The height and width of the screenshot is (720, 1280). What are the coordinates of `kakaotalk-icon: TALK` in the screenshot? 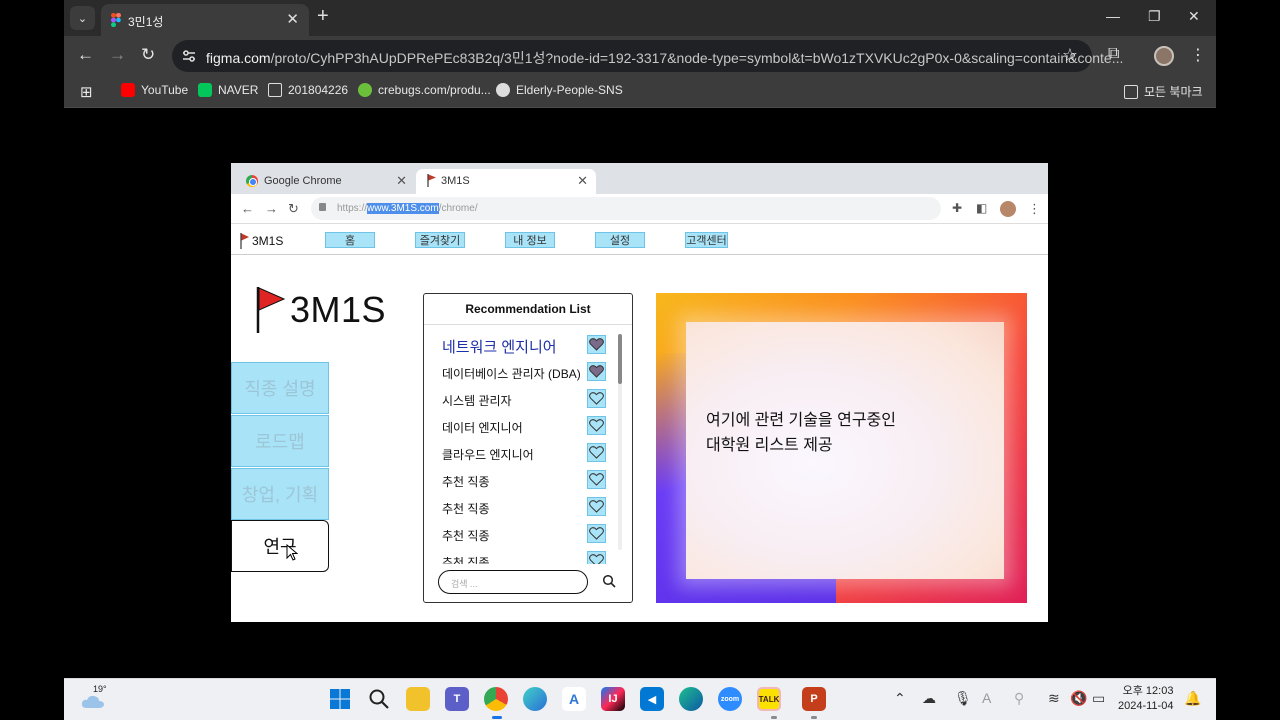 It's located at (769, 699).